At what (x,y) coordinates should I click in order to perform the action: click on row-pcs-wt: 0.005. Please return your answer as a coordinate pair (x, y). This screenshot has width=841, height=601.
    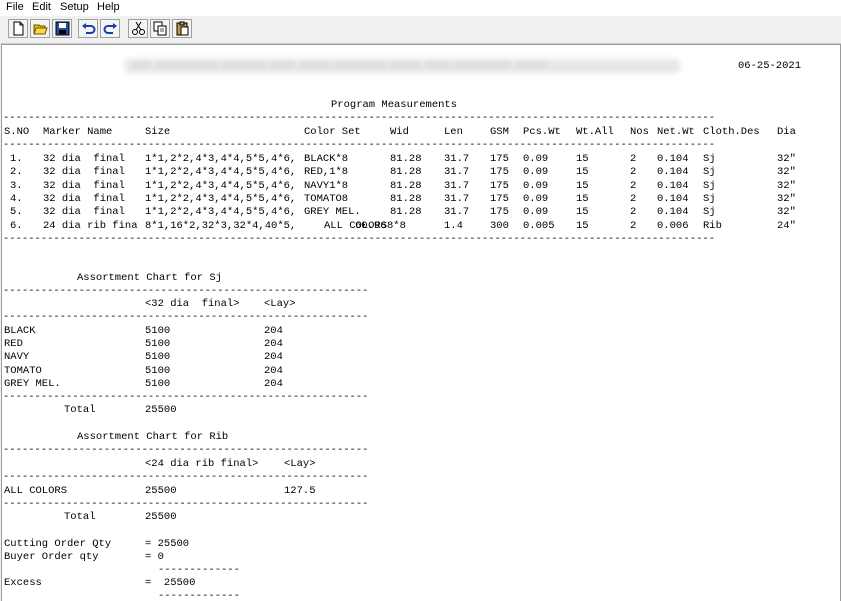
    Looking at the image, I should click on (539, 225).